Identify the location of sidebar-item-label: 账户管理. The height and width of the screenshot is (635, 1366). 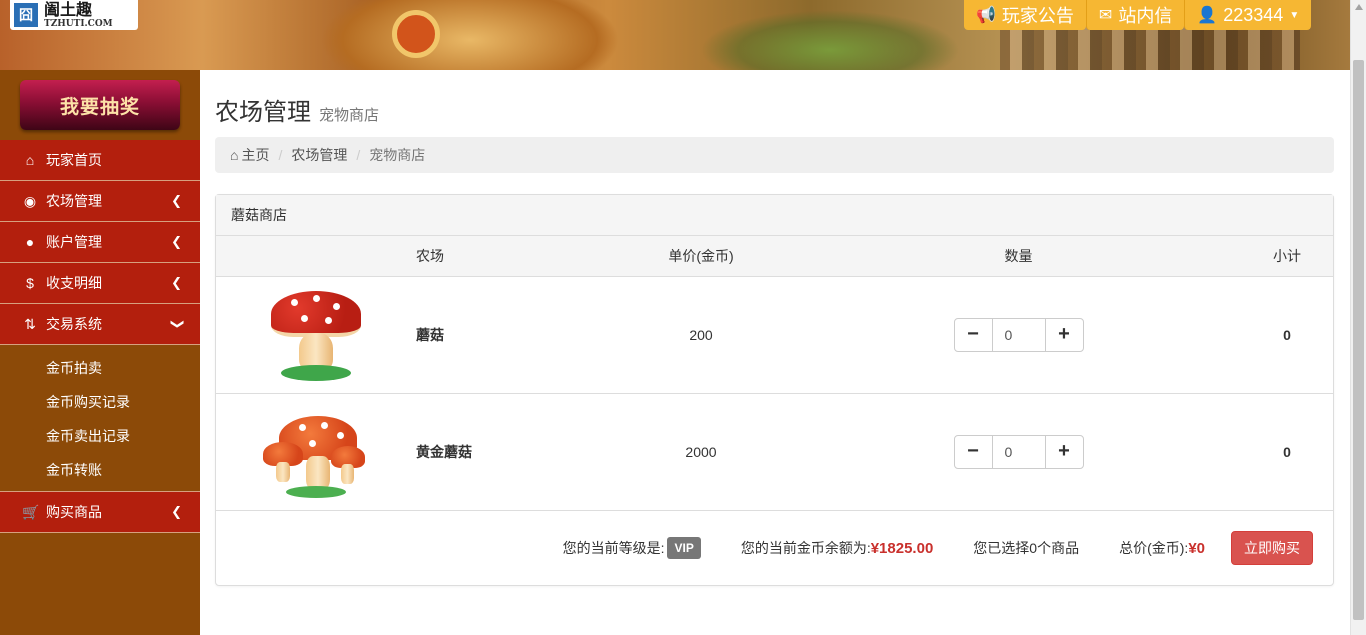
(74, 242).